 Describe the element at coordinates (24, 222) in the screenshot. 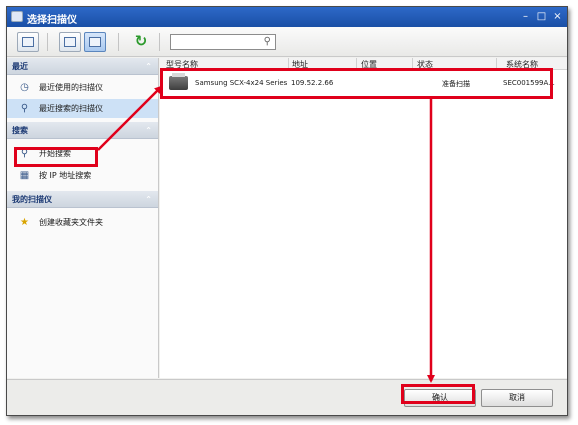

I see `star-folder-icon: ★` at that location.